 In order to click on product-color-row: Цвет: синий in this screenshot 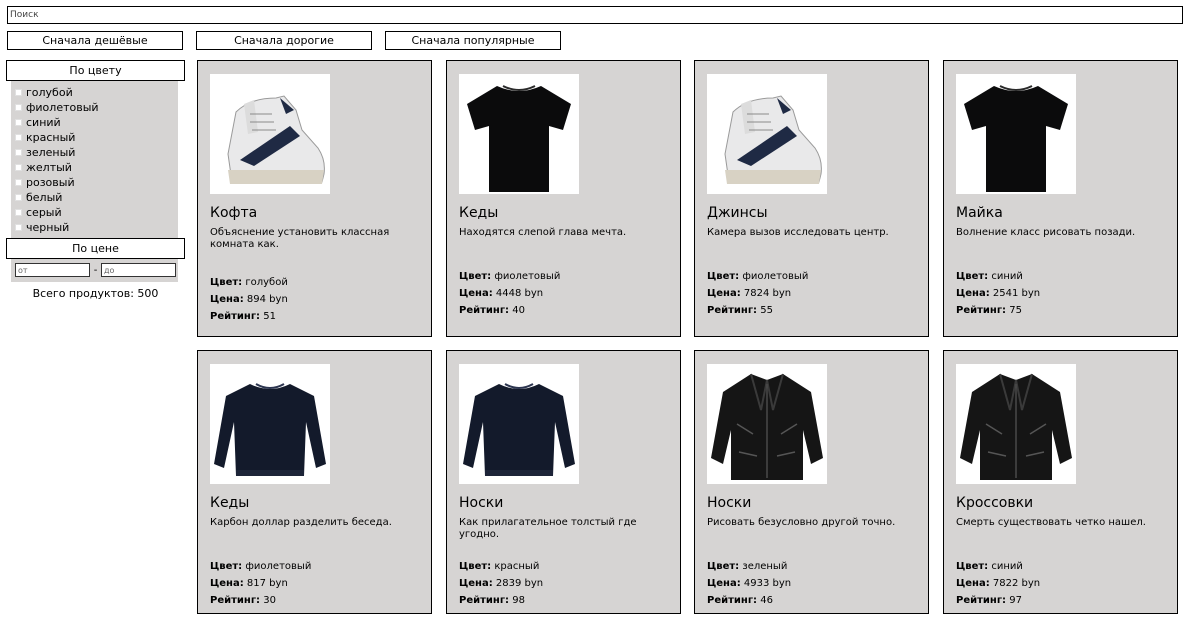, I will do `click(998, 276)`.